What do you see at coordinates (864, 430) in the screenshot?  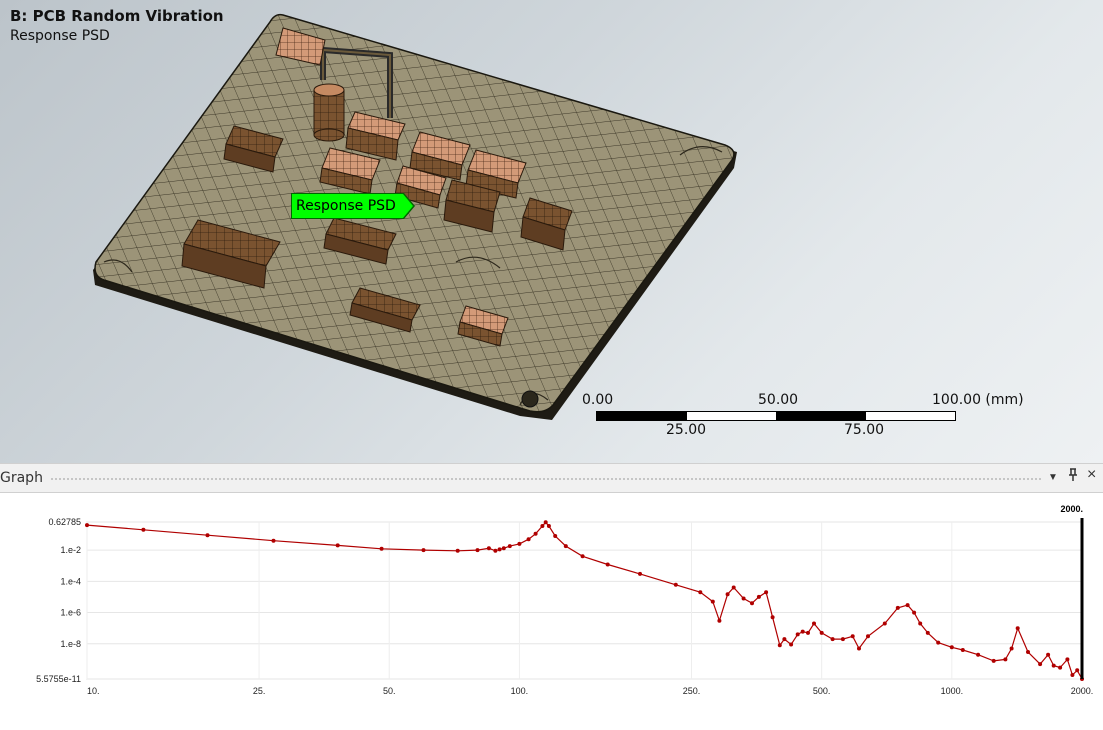 I see `scale-label-75: 75.00` at bounding box center [864, 430].